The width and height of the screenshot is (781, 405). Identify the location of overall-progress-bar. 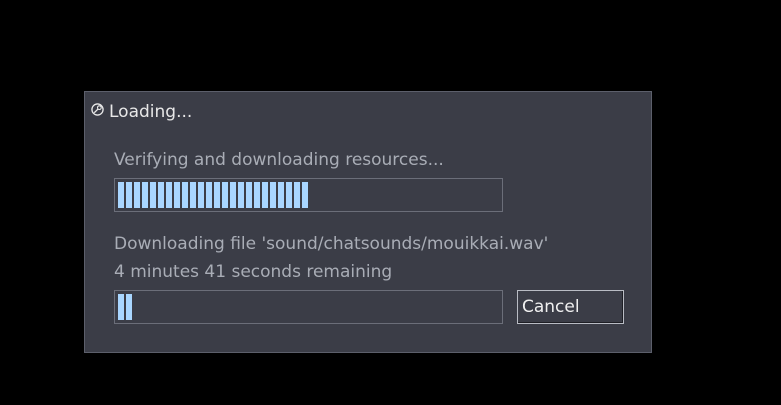
(308, 195).